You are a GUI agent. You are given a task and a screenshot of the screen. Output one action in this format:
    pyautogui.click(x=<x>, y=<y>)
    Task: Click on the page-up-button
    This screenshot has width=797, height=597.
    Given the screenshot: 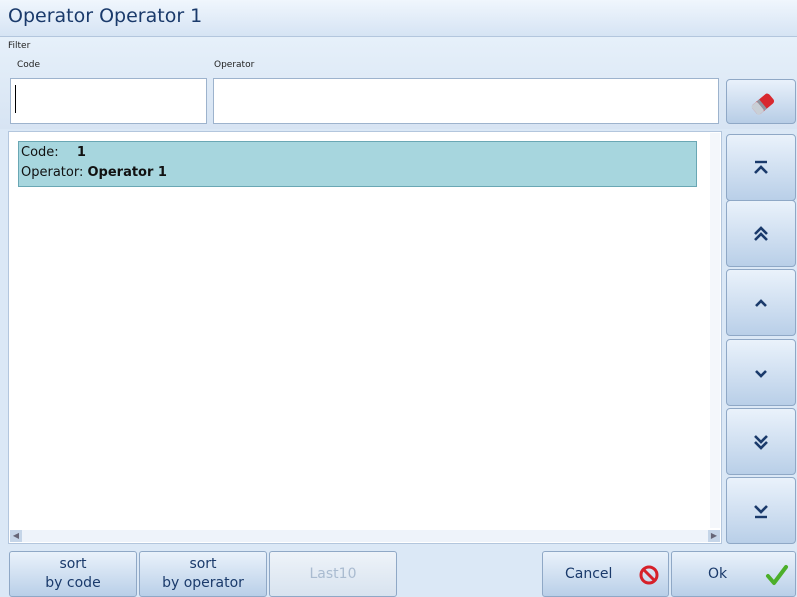 What is the action you would take?
    pyautogui.click(x=761, y=233)
    